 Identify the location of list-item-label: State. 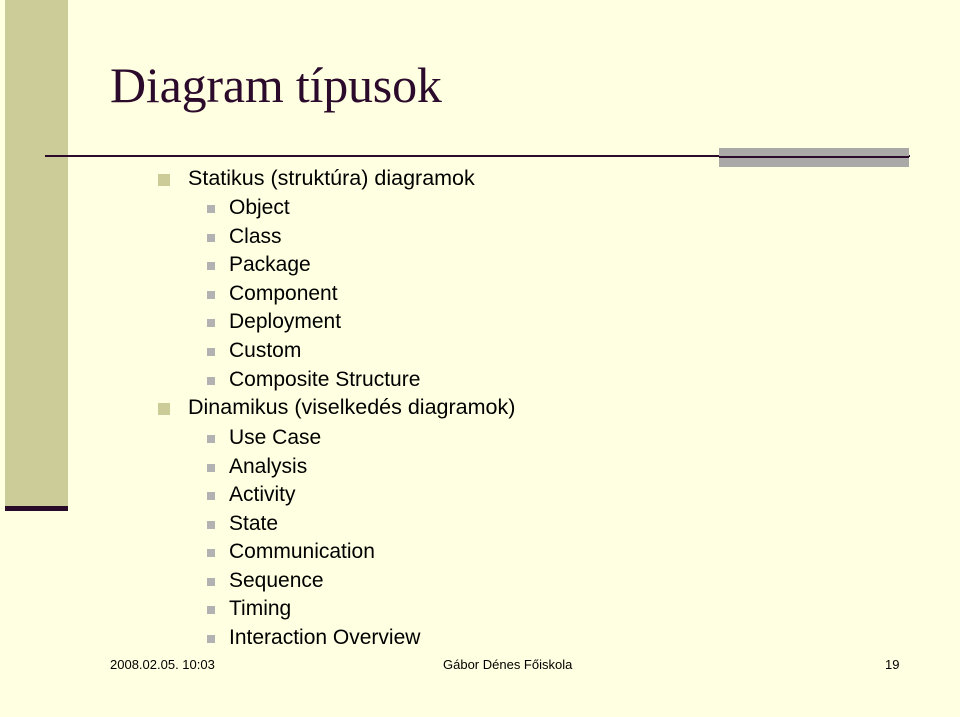
(254, 523).